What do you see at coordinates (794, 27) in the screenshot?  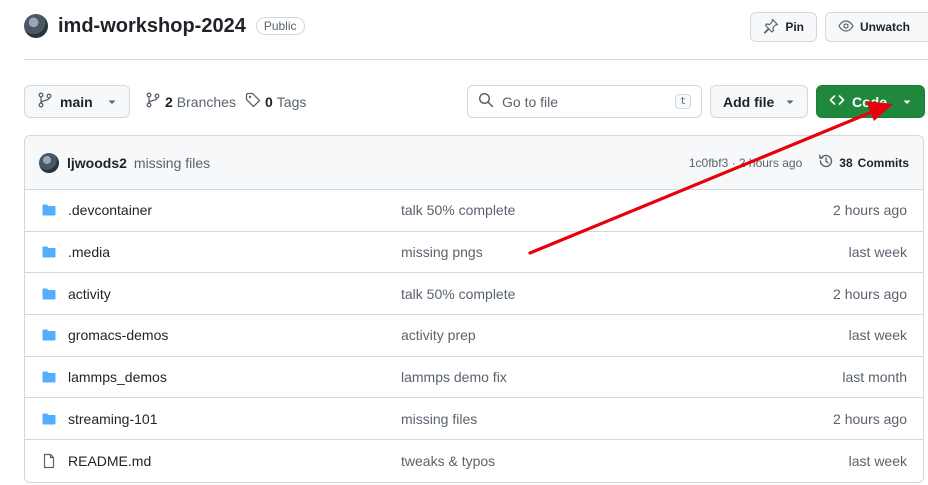 I see `pin-label: Pin` at bounding box center [794, 27].